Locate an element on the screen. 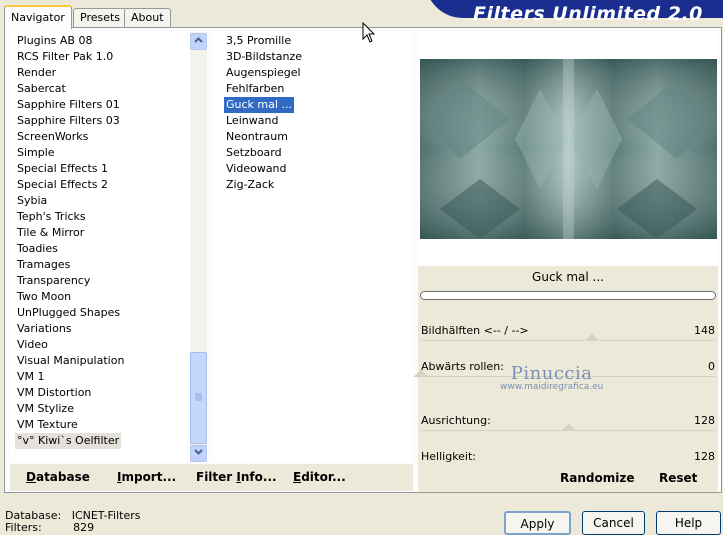 The height and width of the screenshot is (535, 723). category-item: °v° Kiwi`s Oelfilter is located at coordinates (68, 441).